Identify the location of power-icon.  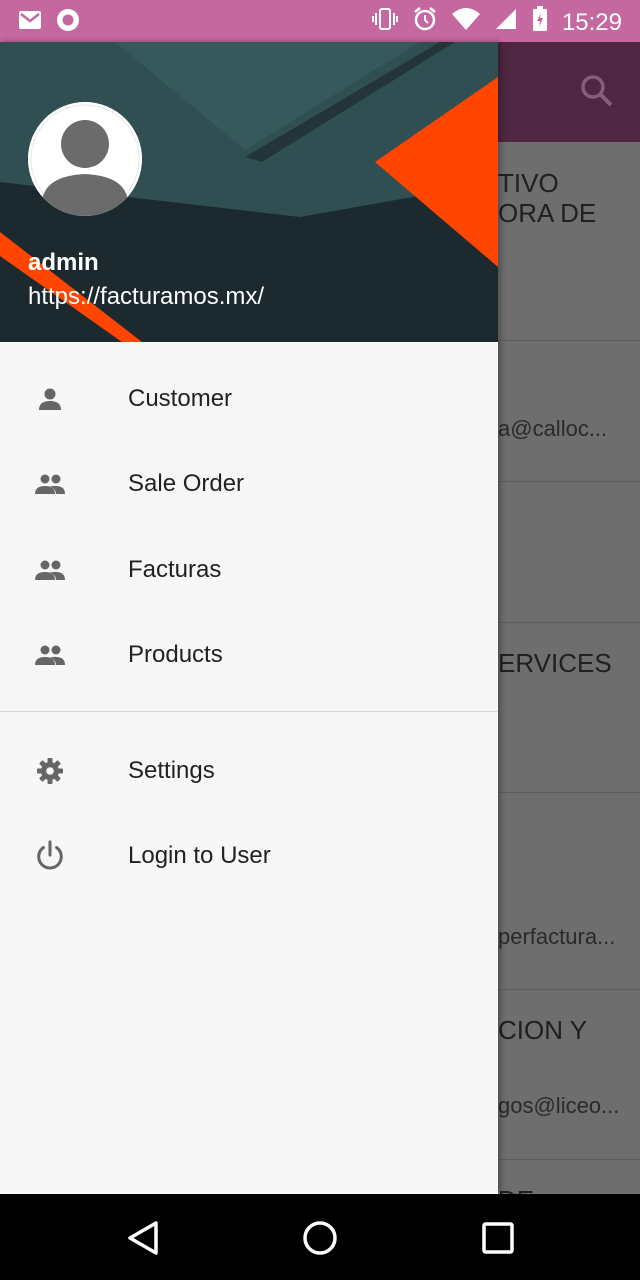
(50, 856).